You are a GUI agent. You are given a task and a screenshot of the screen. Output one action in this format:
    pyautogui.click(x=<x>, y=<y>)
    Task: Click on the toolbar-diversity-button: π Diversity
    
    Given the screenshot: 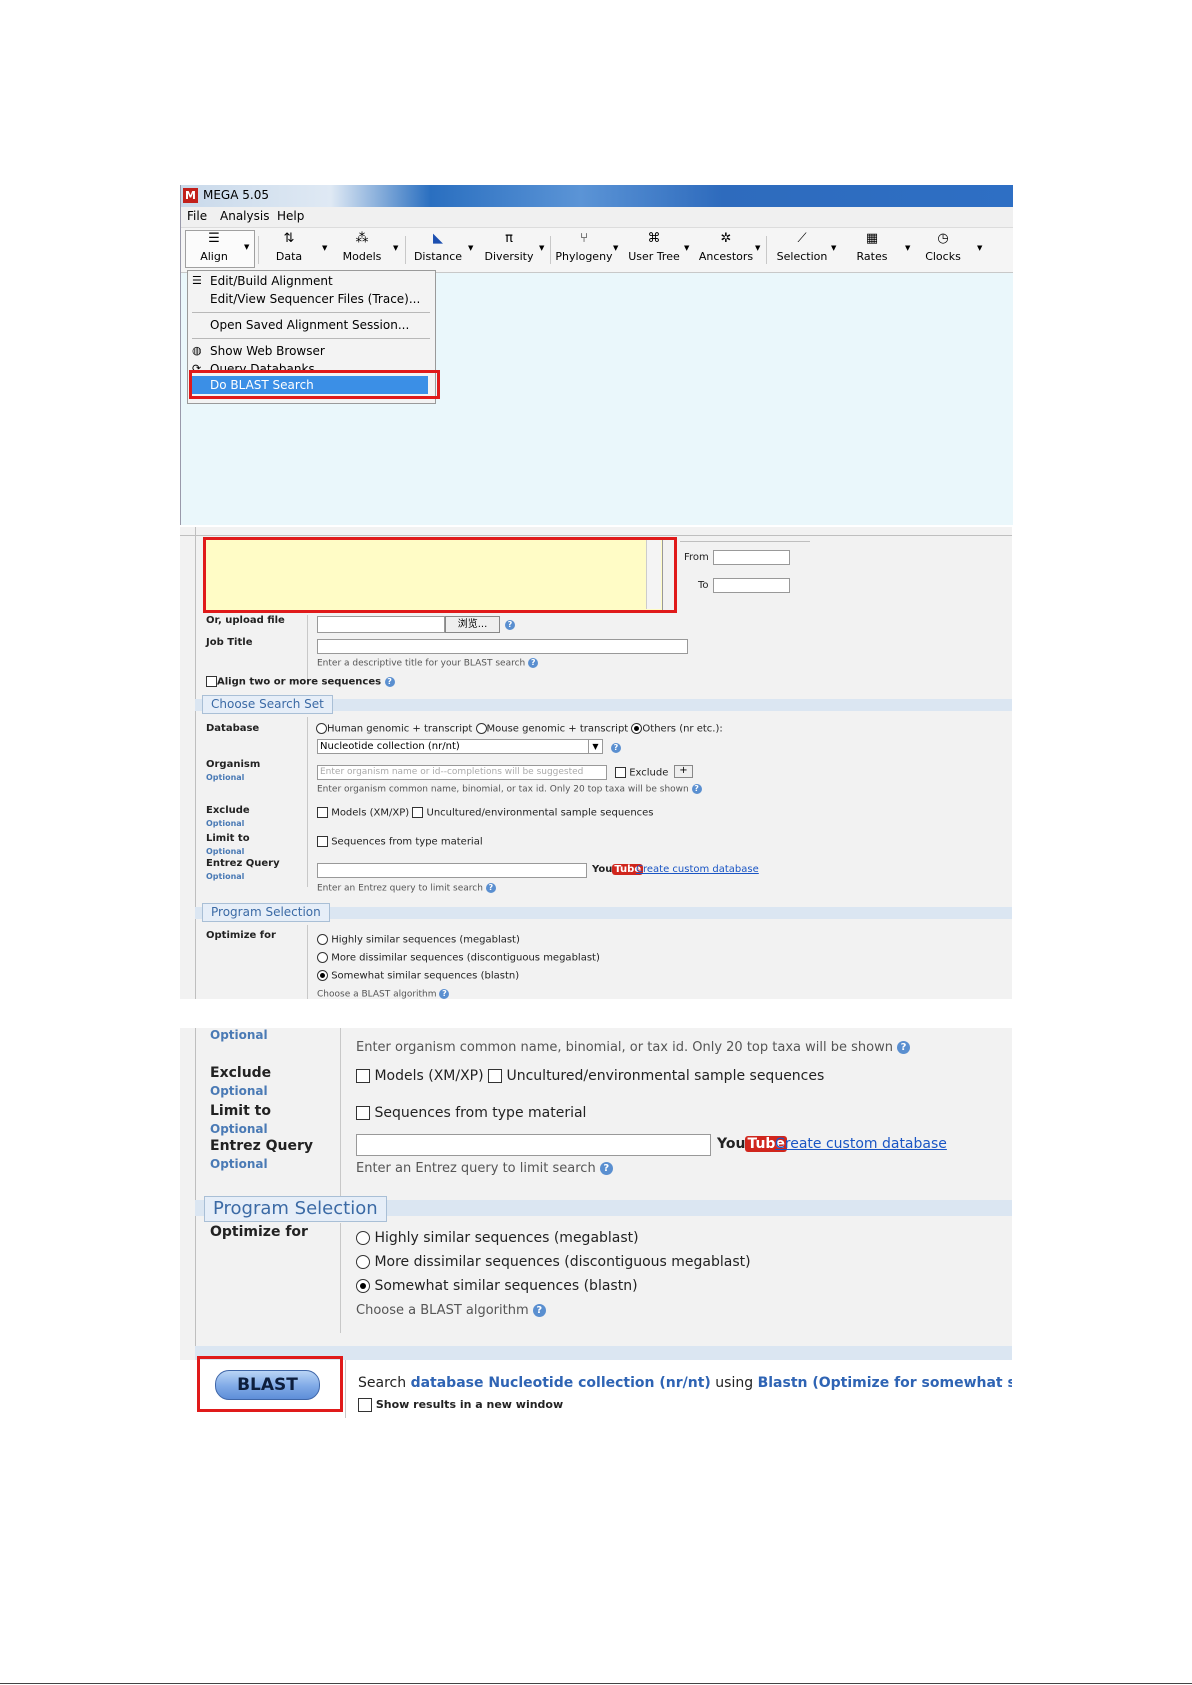 What is the action you would take?
    pyautogui.click(x=509, y=247)
    